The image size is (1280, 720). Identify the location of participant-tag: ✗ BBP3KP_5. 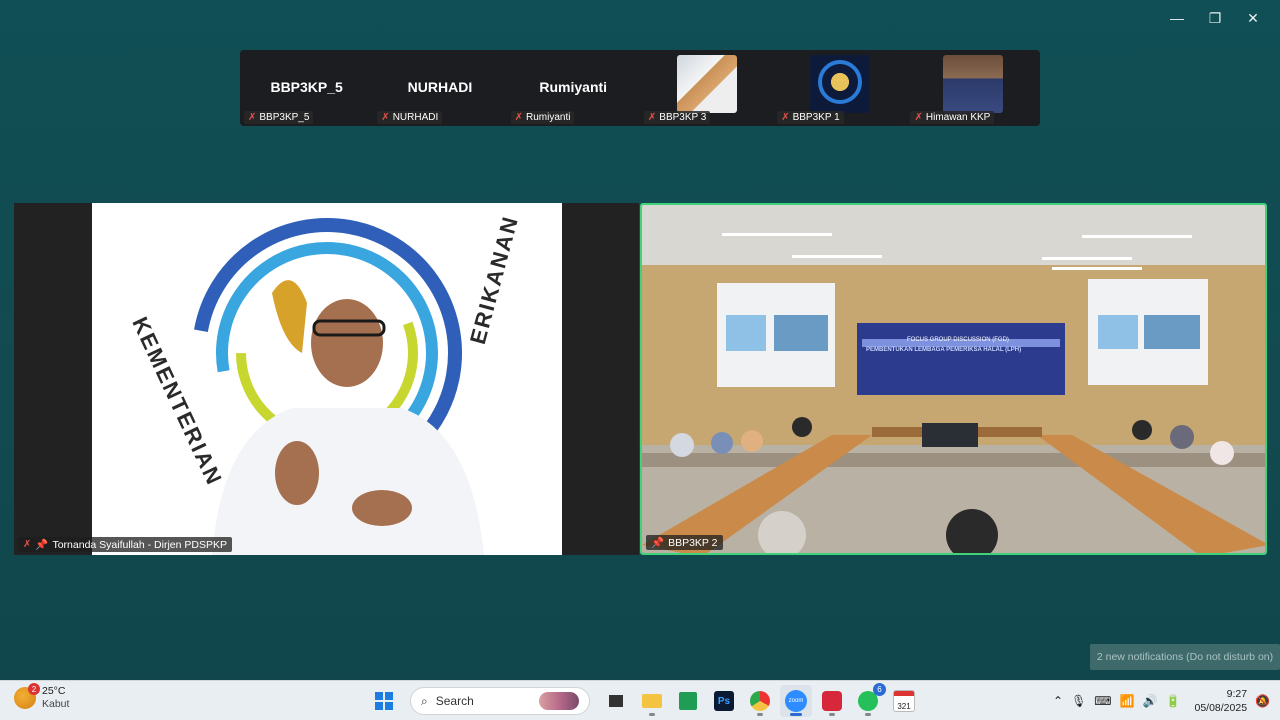
(279, 117).